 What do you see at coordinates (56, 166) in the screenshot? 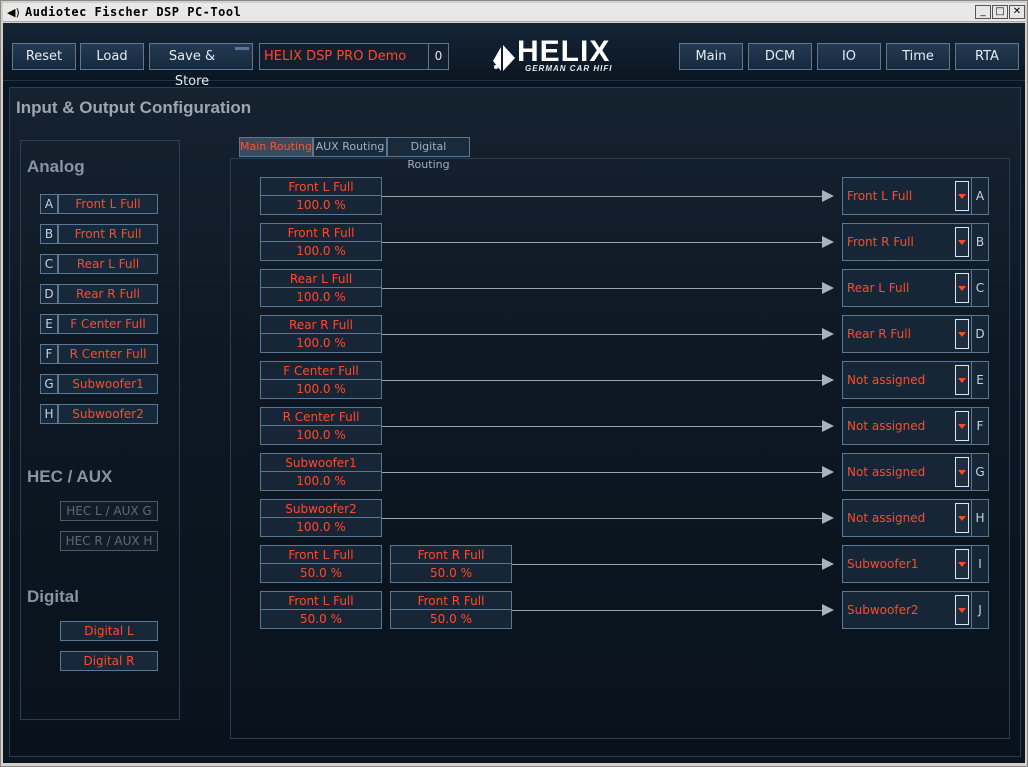
I see `analog-title: Analog` at bounding box center [56, 166].